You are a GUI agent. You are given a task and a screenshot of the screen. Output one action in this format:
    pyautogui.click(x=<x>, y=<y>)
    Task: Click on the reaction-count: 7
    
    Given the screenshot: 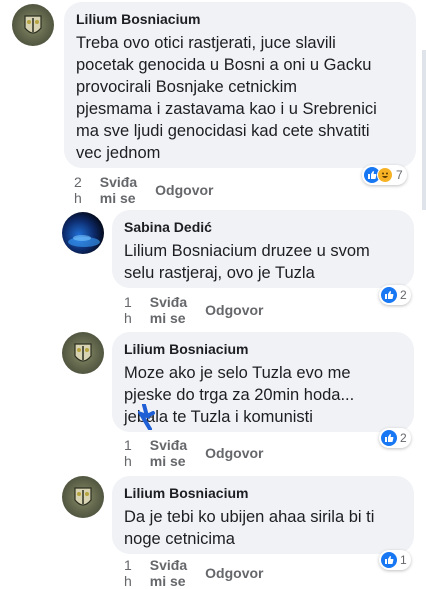 What is the action you would take?
    pyautogui.click(x=399, y=175)
    